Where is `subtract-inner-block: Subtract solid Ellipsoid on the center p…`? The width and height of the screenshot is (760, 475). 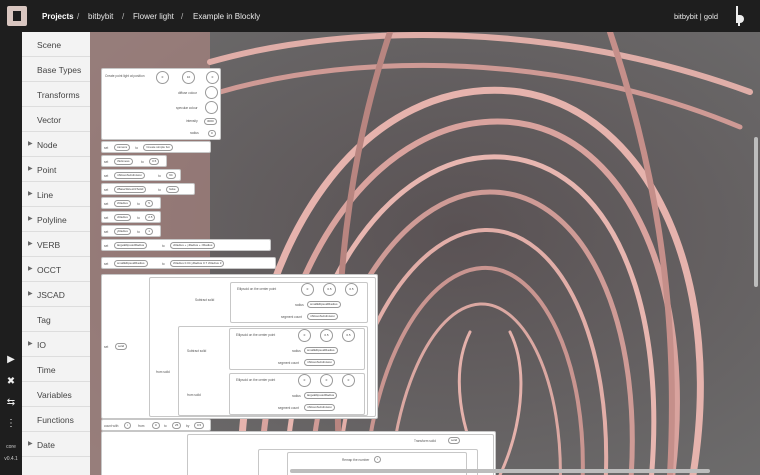 subtract-inner-block: Subtract solid Ellipsoid on the center p… is located at coordinates (273, 371).